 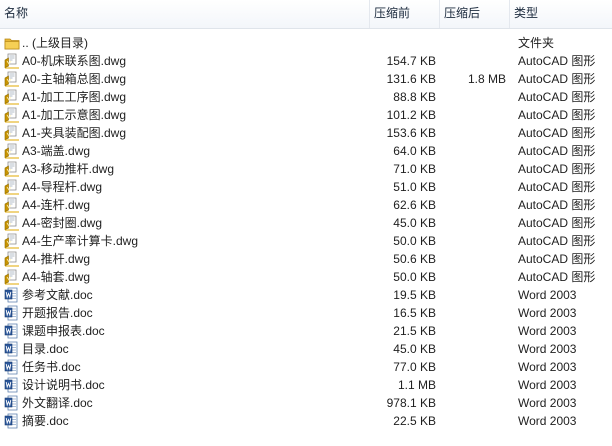 I want to click on folder-icon, so click(x=12, y=43).